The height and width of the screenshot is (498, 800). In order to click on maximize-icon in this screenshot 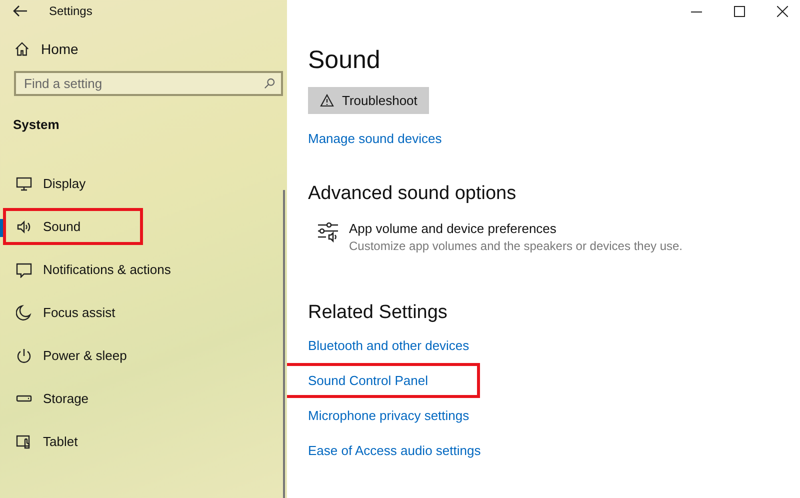, I will do `click(739, 11)`.